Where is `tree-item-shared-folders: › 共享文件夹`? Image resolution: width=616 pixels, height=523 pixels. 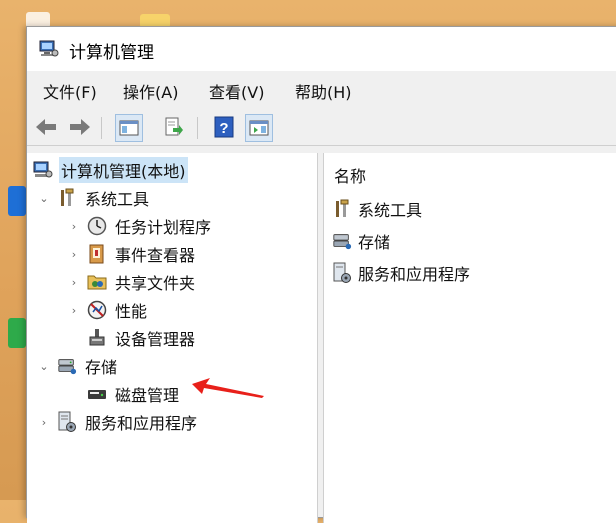 tree-item-shared-folders: › 共享文件夹 is located at coordinates (132, 282).